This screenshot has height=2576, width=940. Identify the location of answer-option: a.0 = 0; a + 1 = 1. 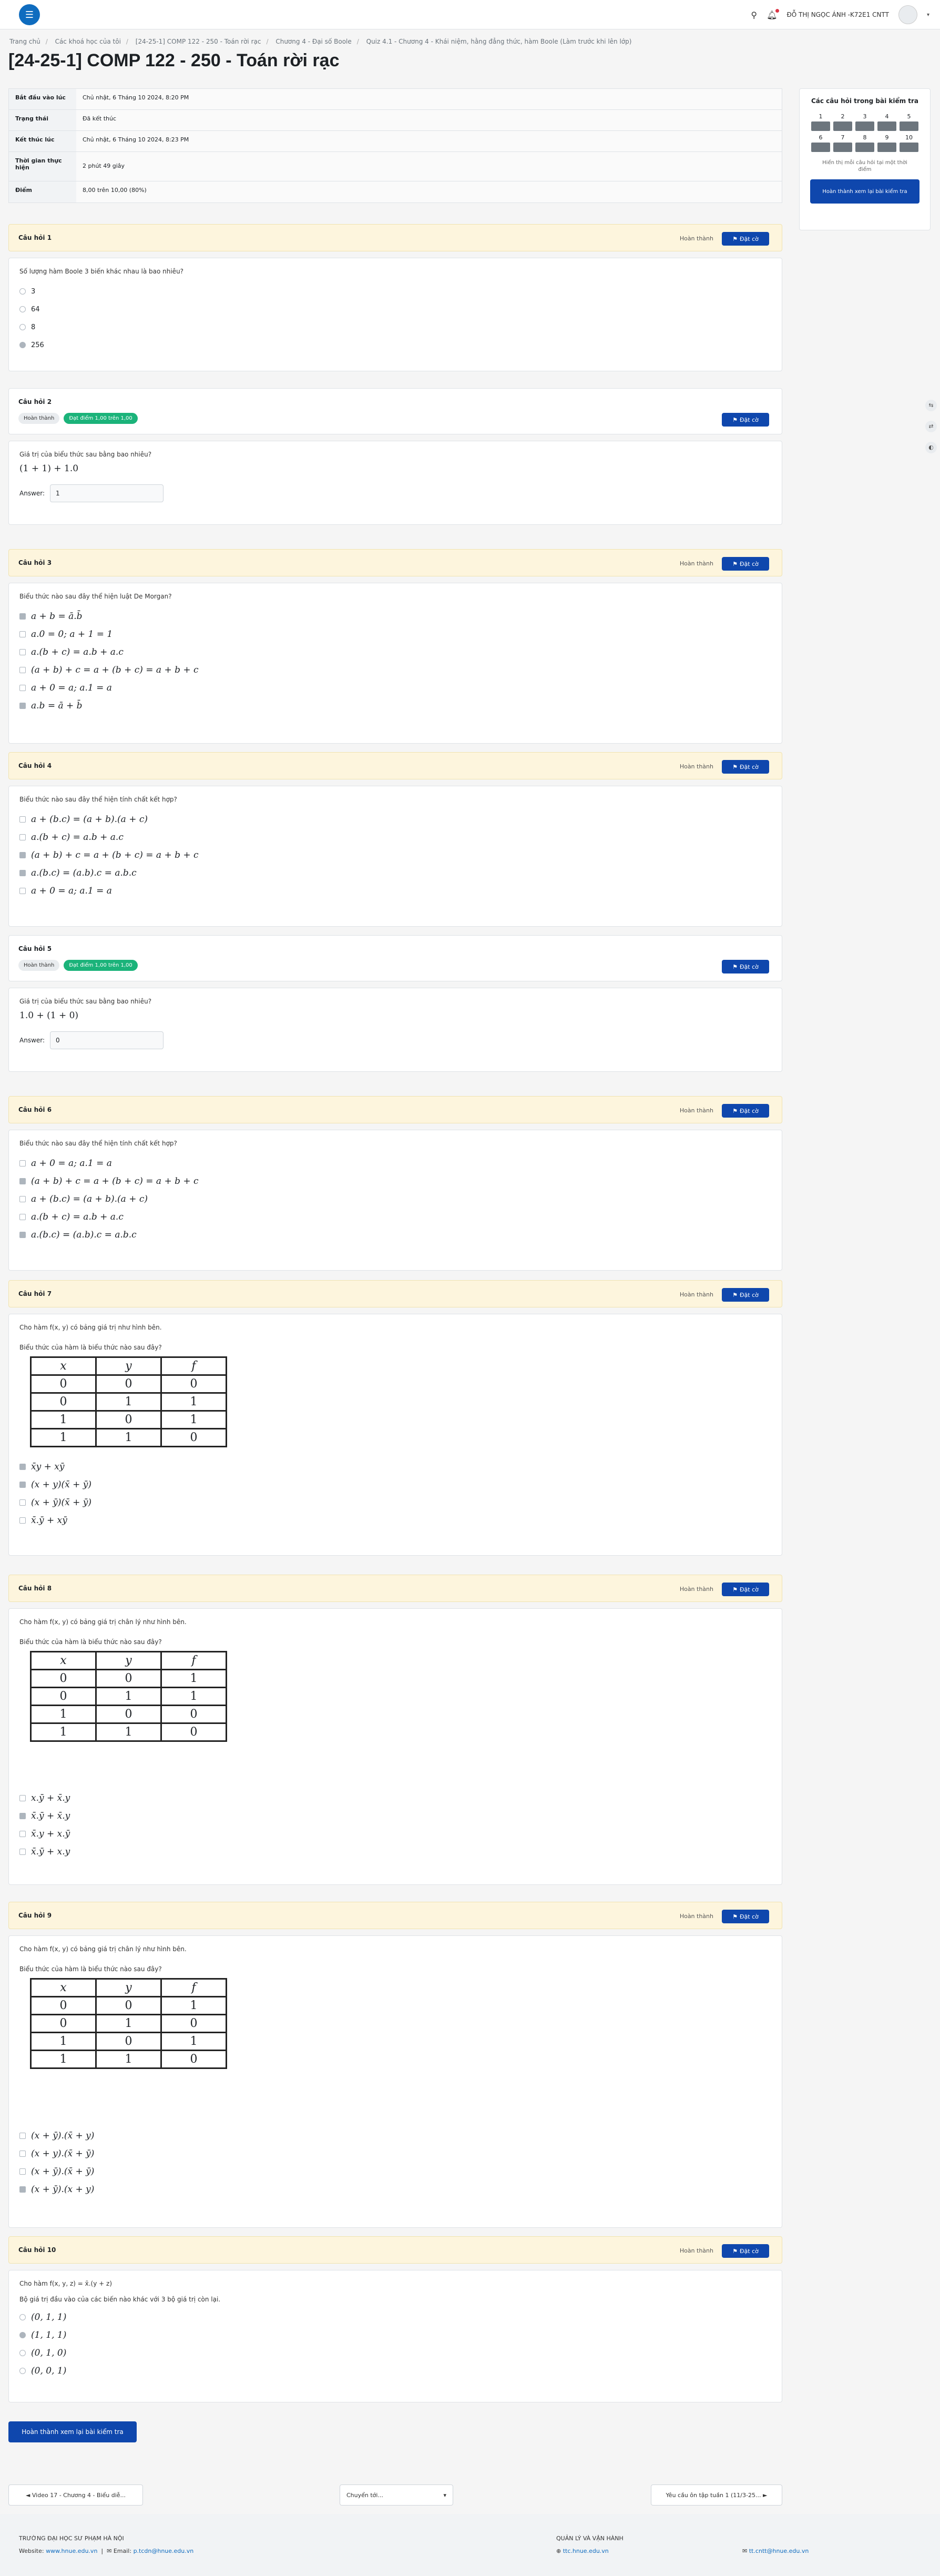
(395, 634).